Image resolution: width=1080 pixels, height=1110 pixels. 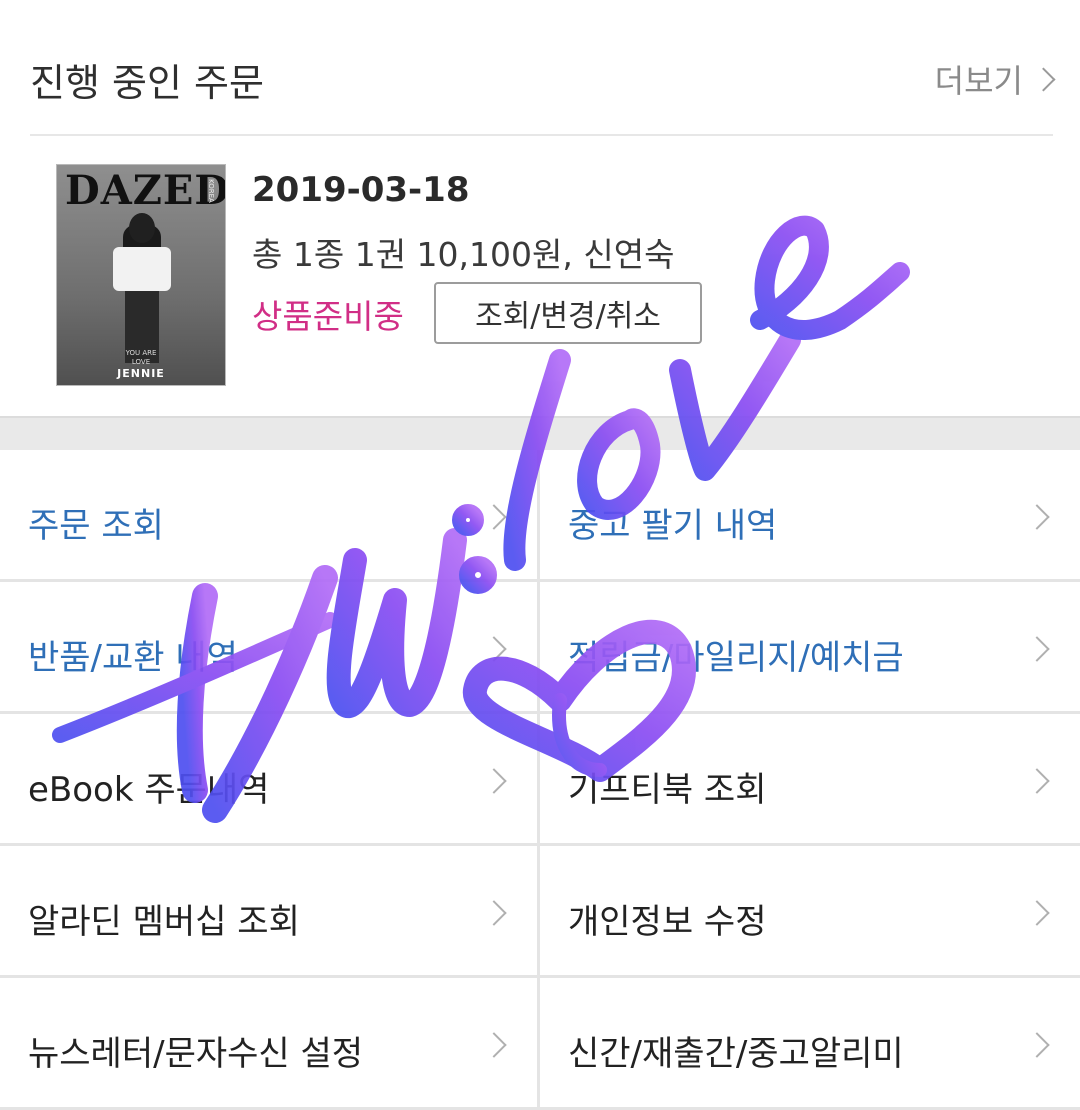 I want to click on menu-item-label: 반품/교환 내역, so click(x=133, y=658).